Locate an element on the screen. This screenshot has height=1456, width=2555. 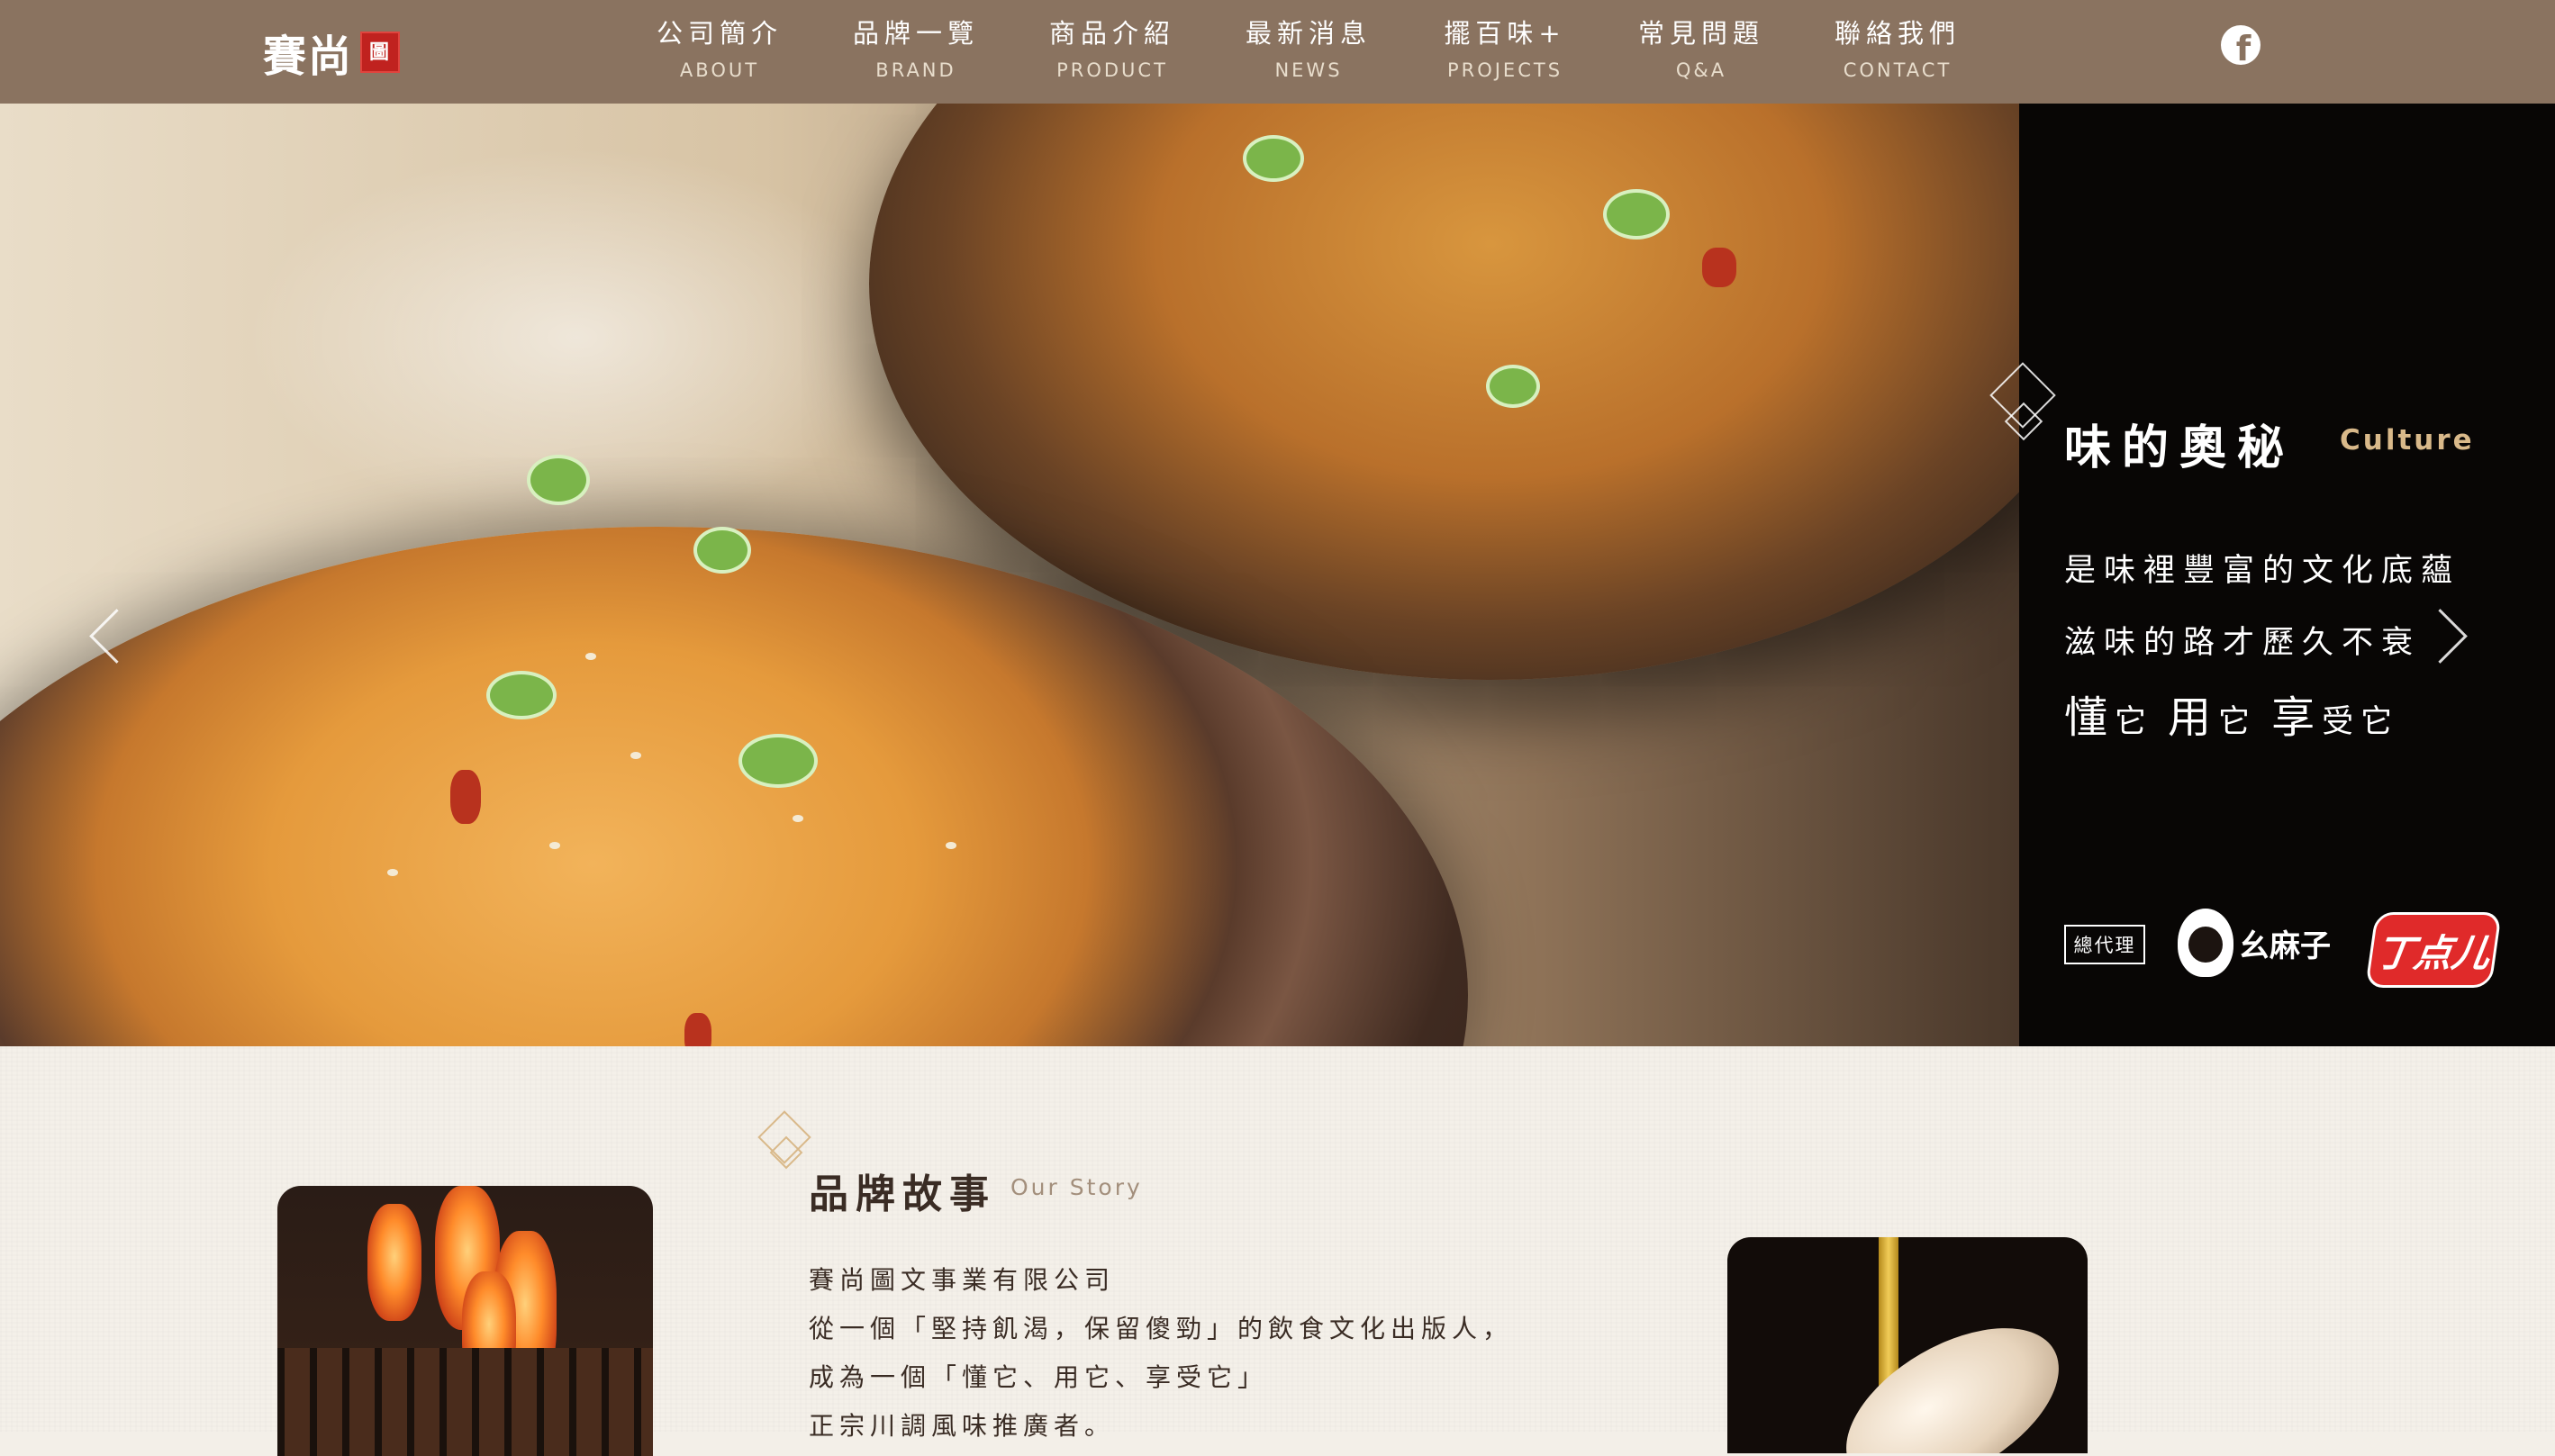
lanterns-photo is located at coordinates (465, 1321).